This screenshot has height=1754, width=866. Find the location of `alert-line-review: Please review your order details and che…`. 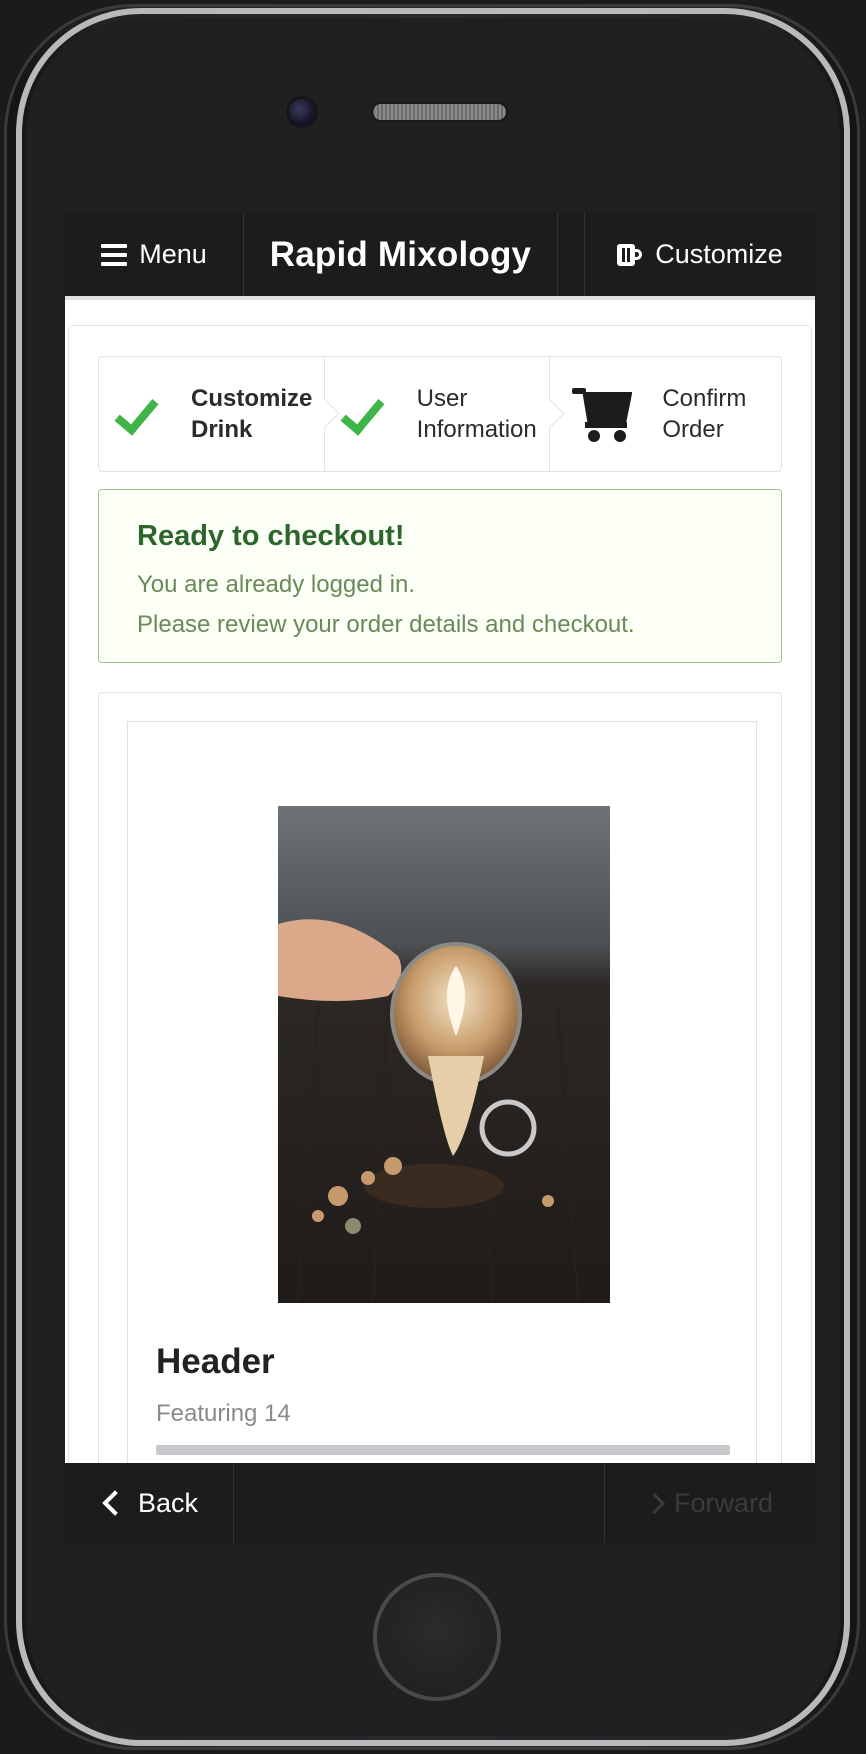

alert-line-review: Please review your order details and che… is located at coordinates (386, 624).